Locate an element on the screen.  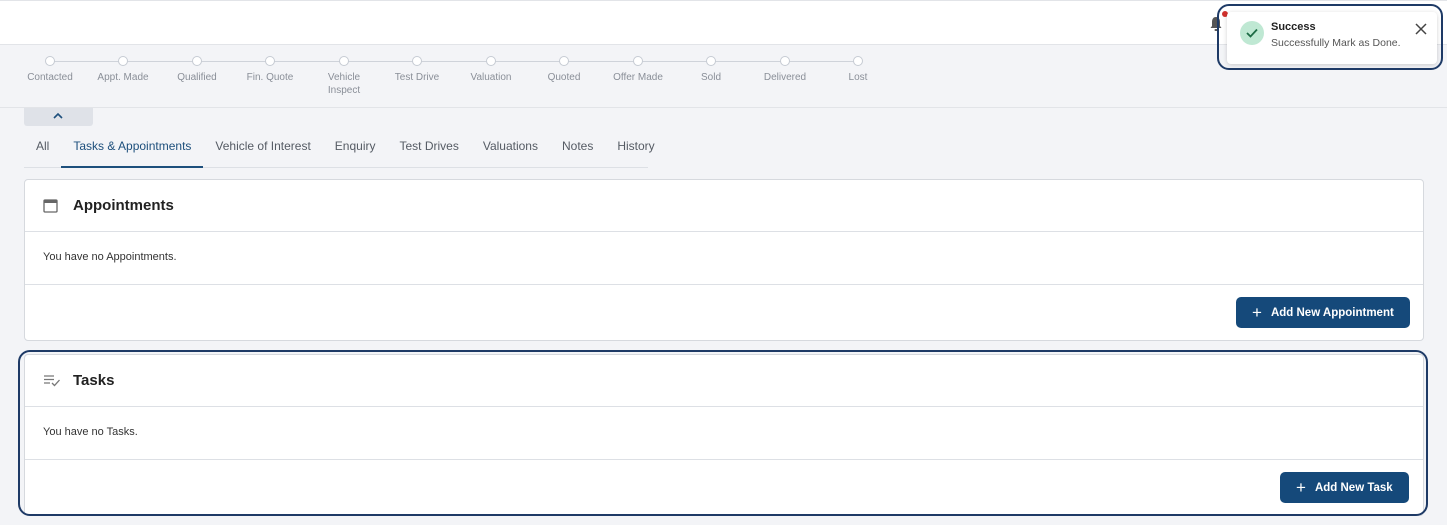
stage-label: Test Drive is located at coordinates (417, 77).